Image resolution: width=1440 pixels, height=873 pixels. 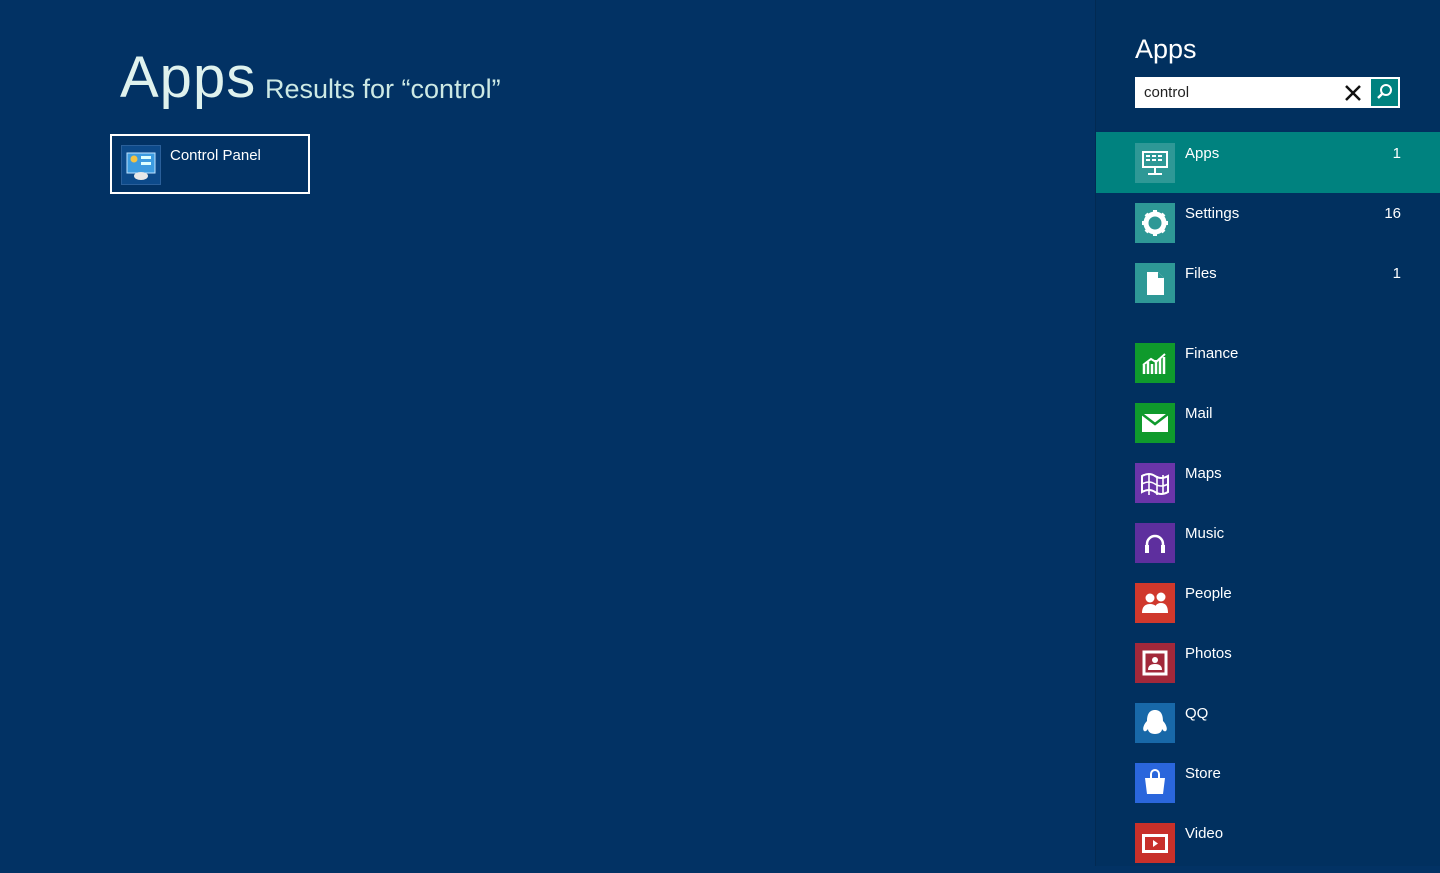 What do you see at coordinates (1155, 663) in the screenshot?
I see `photo-icon` at bounding box center [1155, 663].